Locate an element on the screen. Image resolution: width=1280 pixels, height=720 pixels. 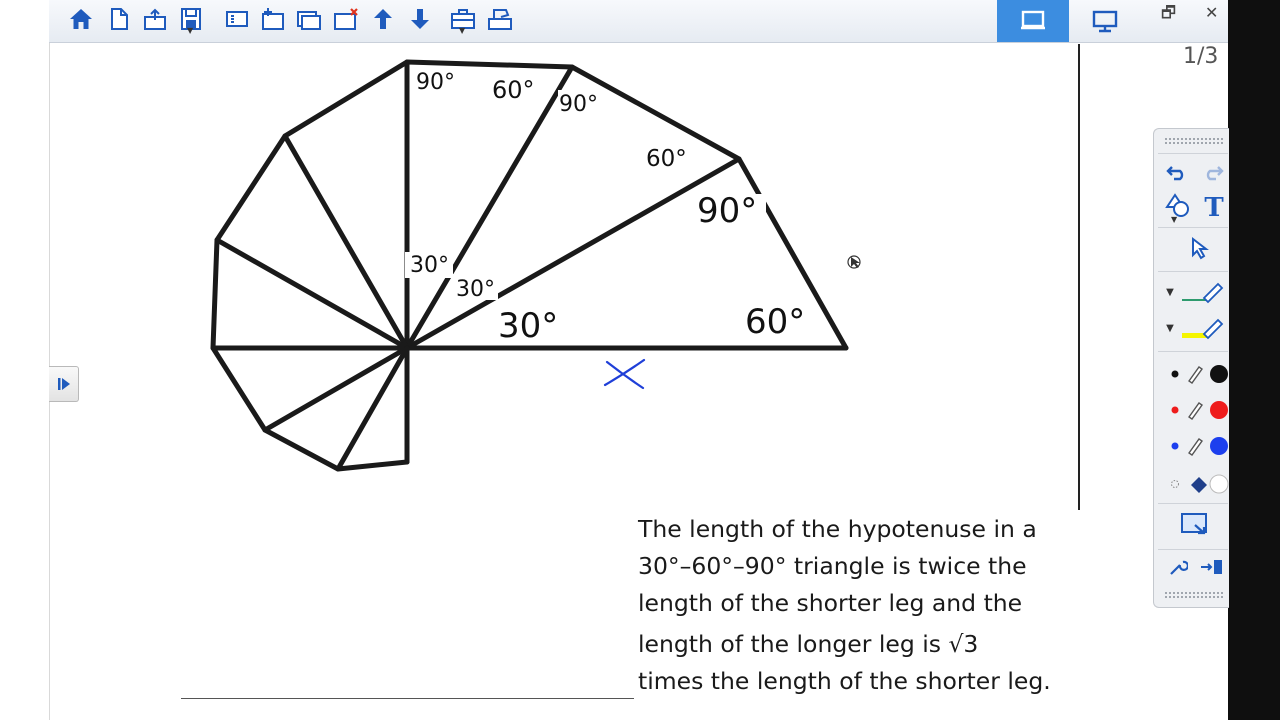
theorem-line: length of the longer leg is √3 is located at coordinates (808, 644).